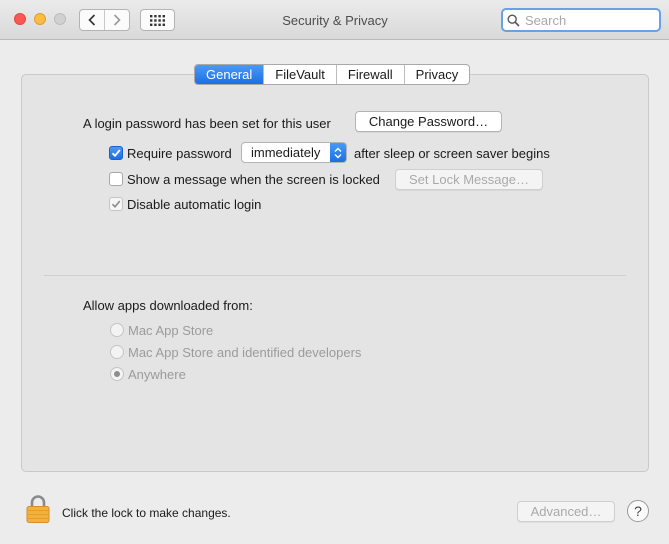 Image resolution: width=669 pixels, height=544 pixels. Describe the element at coordinates (245, 352) in the screenshot. I see `radio-identified-developers-label: Mac App Store and identified developers` at that location.